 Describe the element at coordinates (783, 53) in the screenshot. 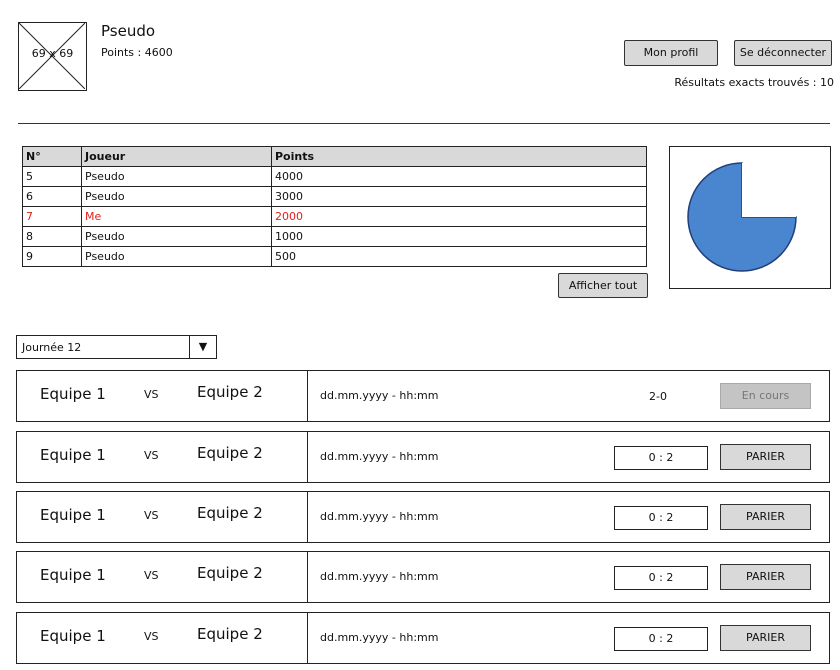

I see `logout-button: Se déconnecter` at that location.